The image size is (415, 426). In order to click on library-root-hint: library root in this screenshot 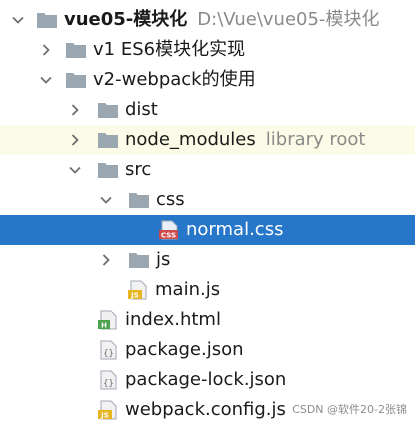, I will do `click(315, 139)`.